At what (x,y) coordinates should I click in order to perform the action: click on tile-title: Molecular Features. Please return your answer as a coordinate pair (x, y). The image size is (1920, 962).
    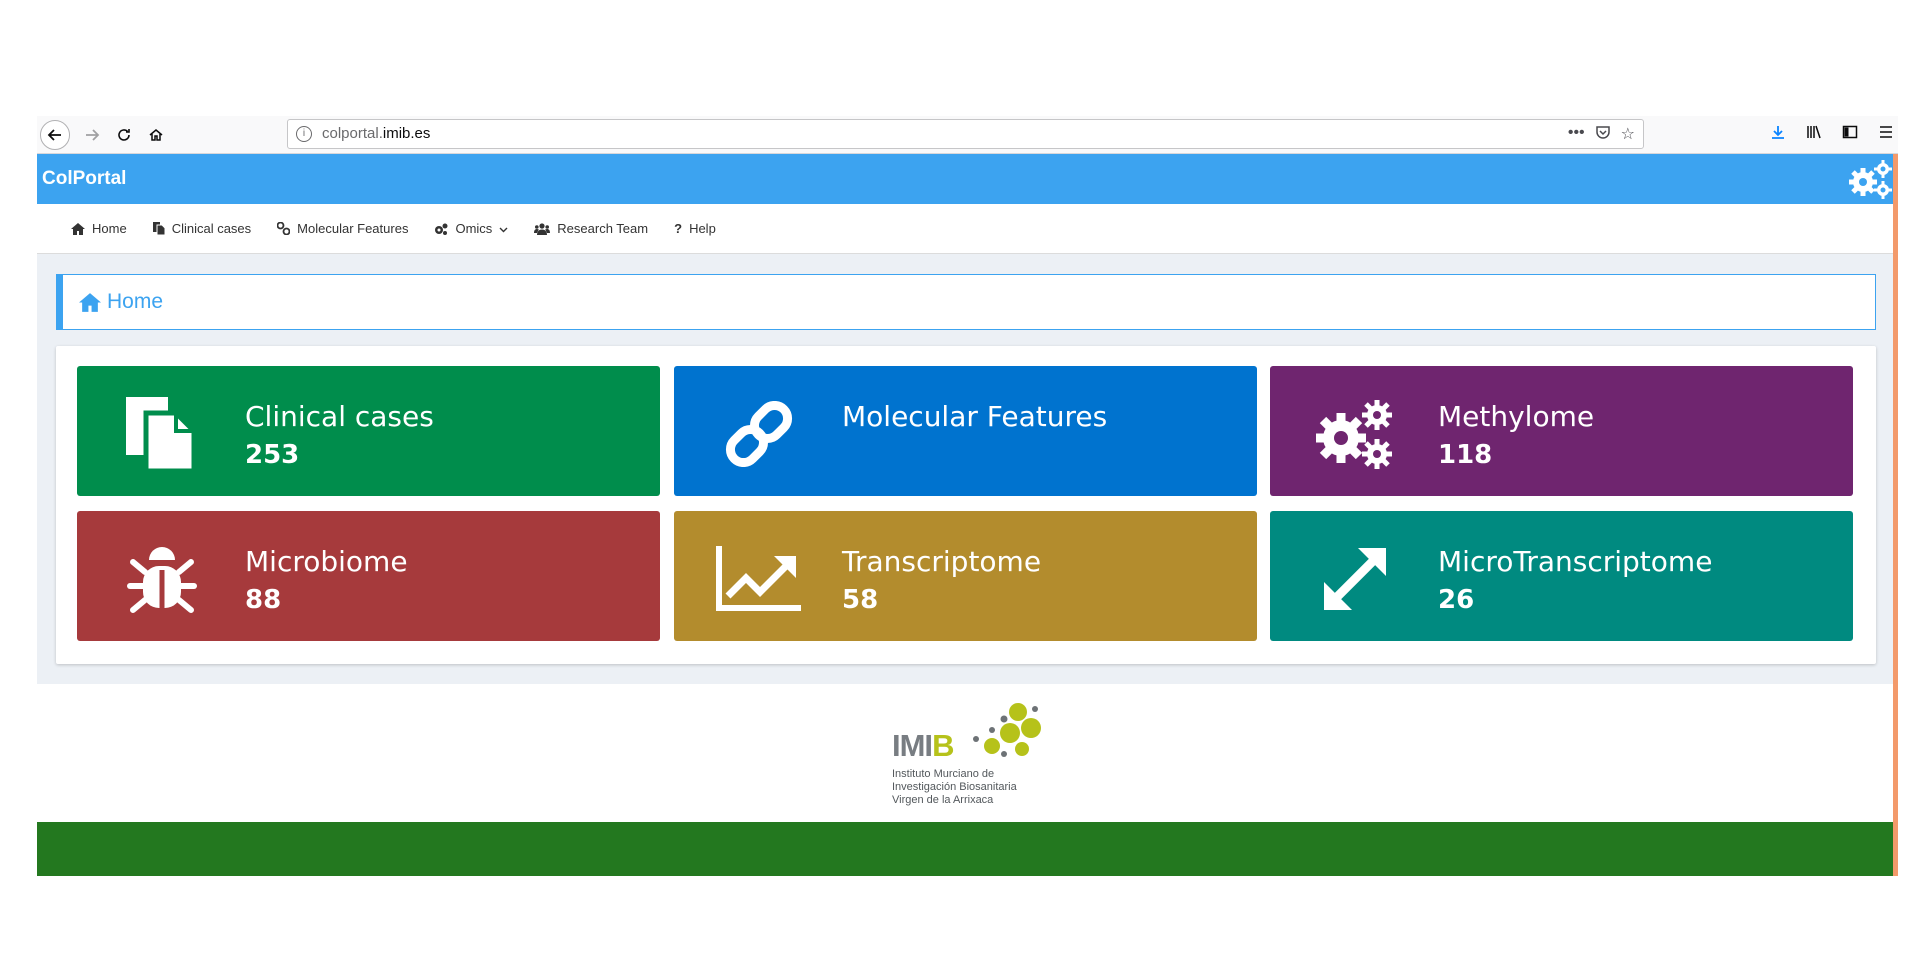
    Looking at the image, I should click on (975, 416).